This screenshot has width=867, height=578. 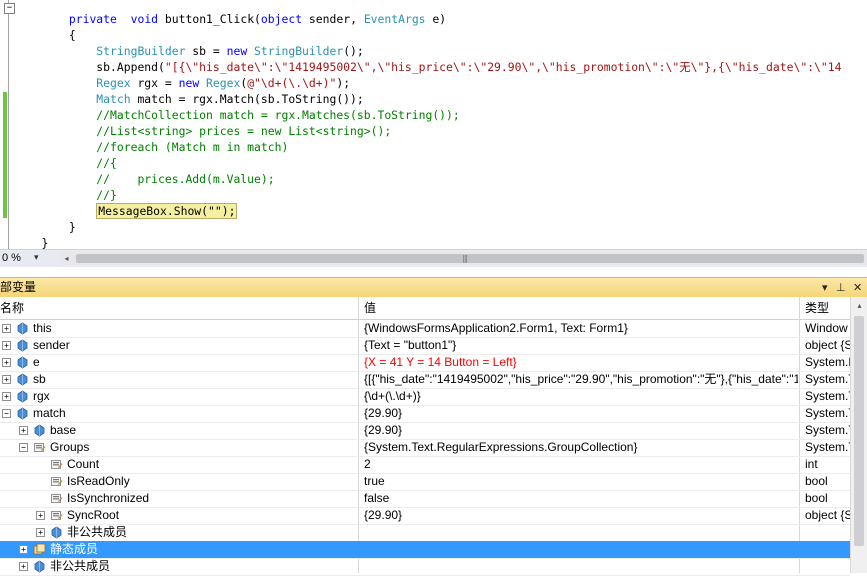 I want to click on row-value: false, so click(x=581, y=498).